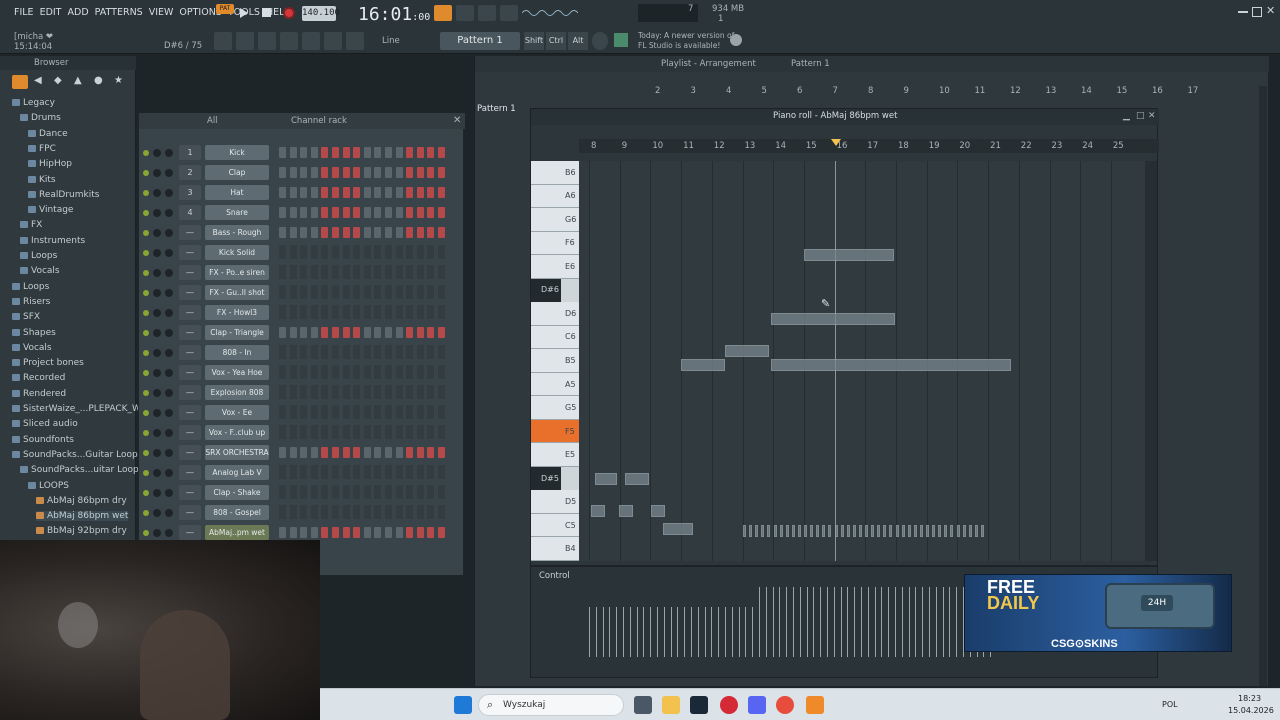  Describe the element at coordinates (934, 146) in the screenshot. I see `ruler-bar-number: 19` at that location.